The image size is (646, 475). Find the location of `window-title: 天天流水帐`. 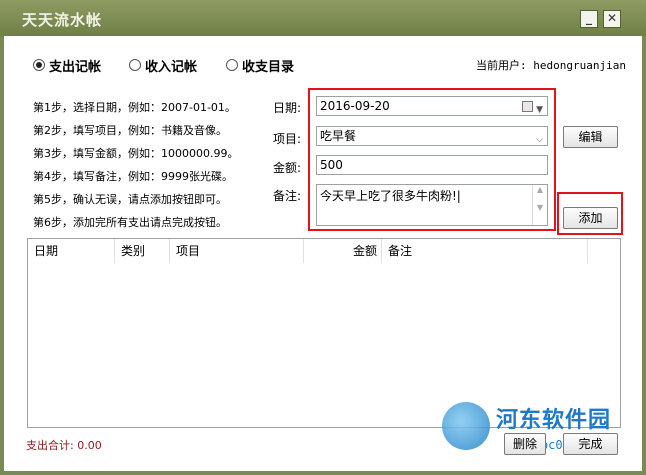

window-title: 天天流水帐 is located at coordinates (62, 20).